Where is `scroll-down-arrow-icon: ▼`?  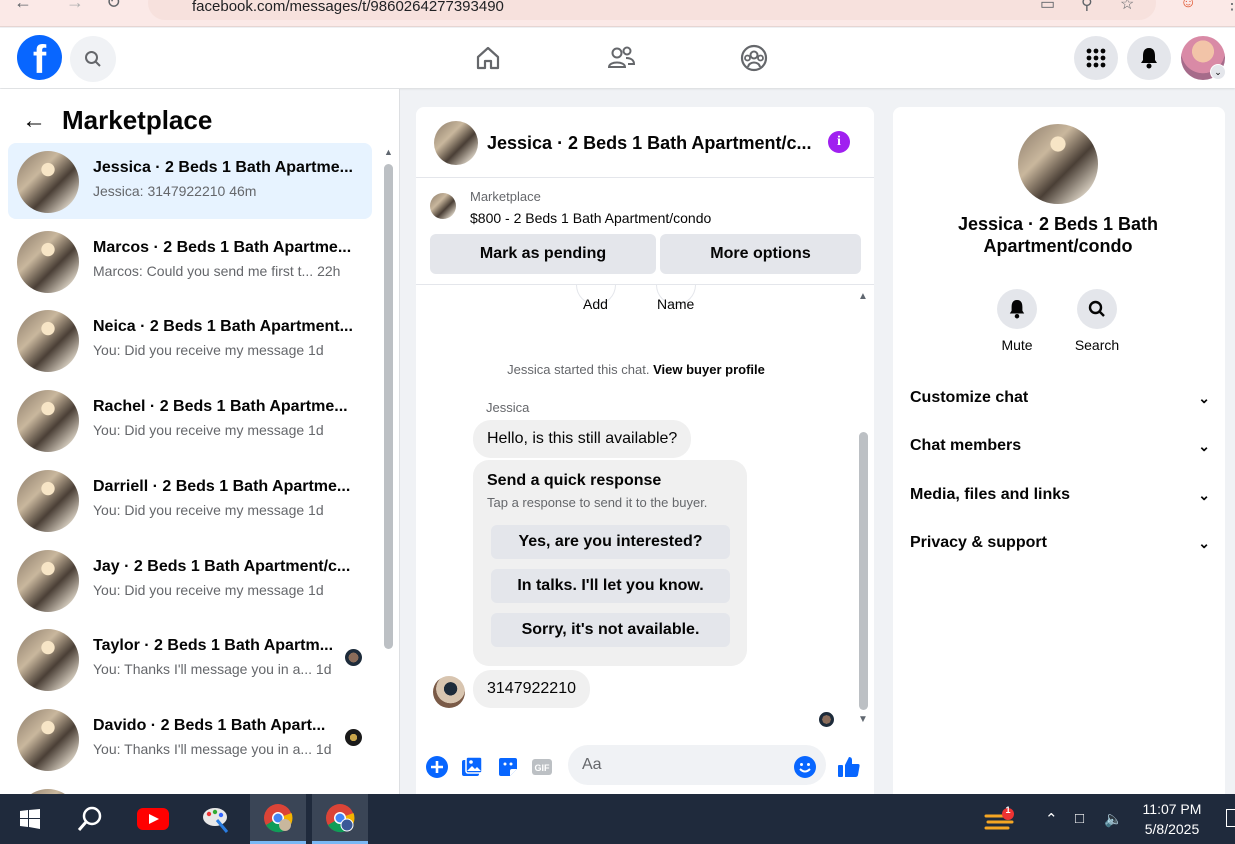 scroll-down-arrow-icon: ▼ is located at coordinates (863, 719).